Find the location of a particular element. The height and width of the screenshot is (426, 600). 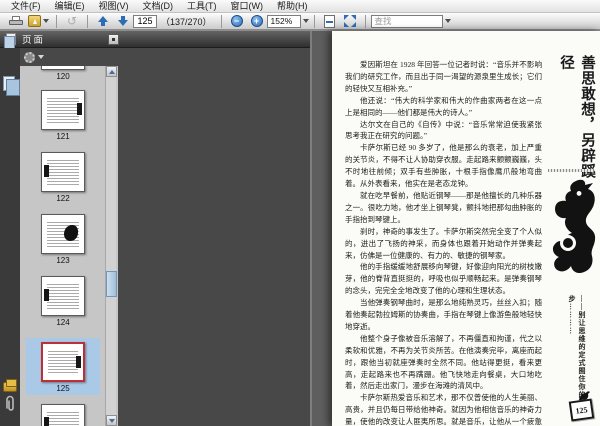

page-count-label: （137/270） is located at coordinates (186, 21).